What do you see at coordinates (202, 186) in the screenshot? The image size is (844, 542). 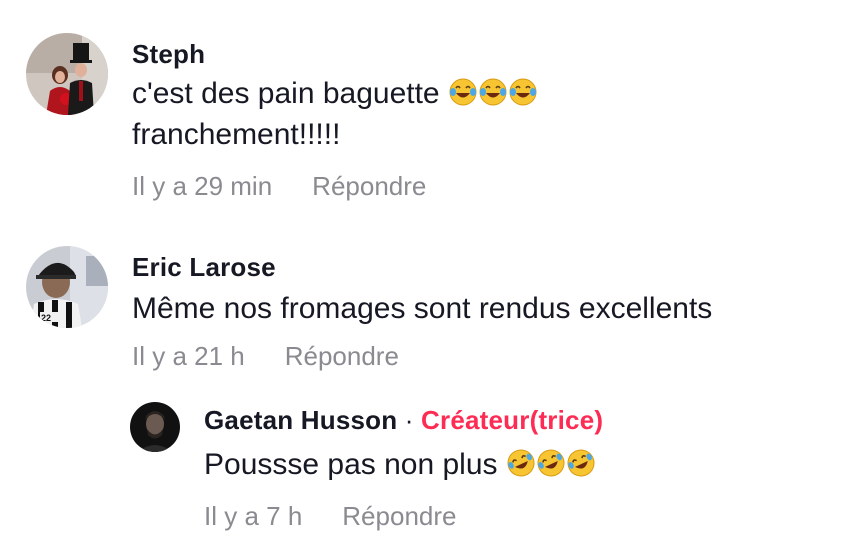 I see `comment-timestamp: Il y a 29 min` at bounding box center [202, 186].